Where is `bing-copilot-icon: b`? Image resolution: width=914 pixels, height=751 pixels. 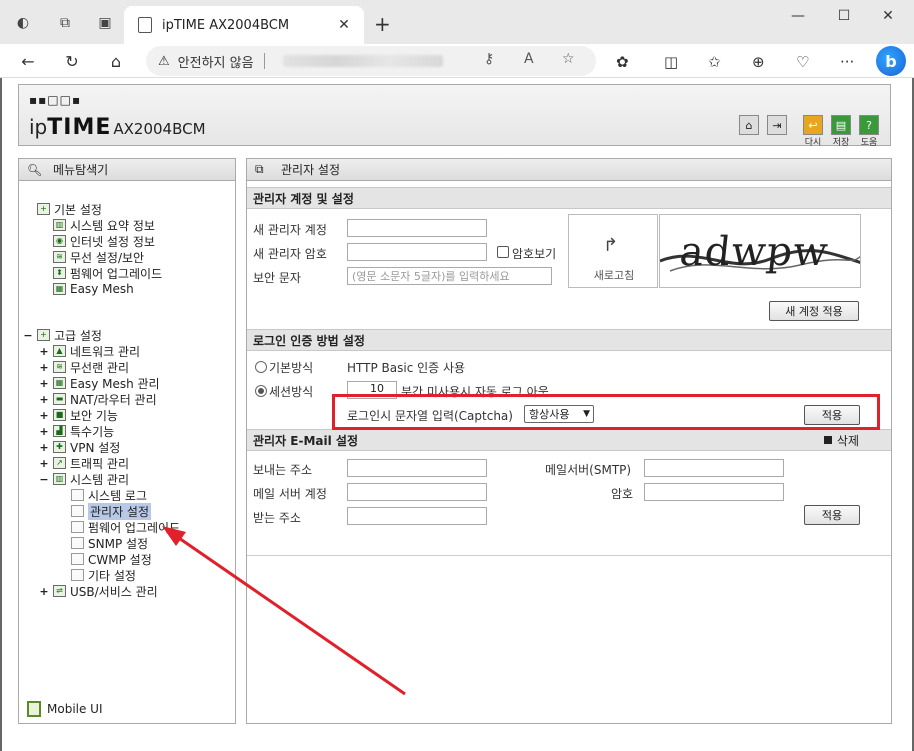 bing-copilot-icon: b is located at coordinates (891, 61).